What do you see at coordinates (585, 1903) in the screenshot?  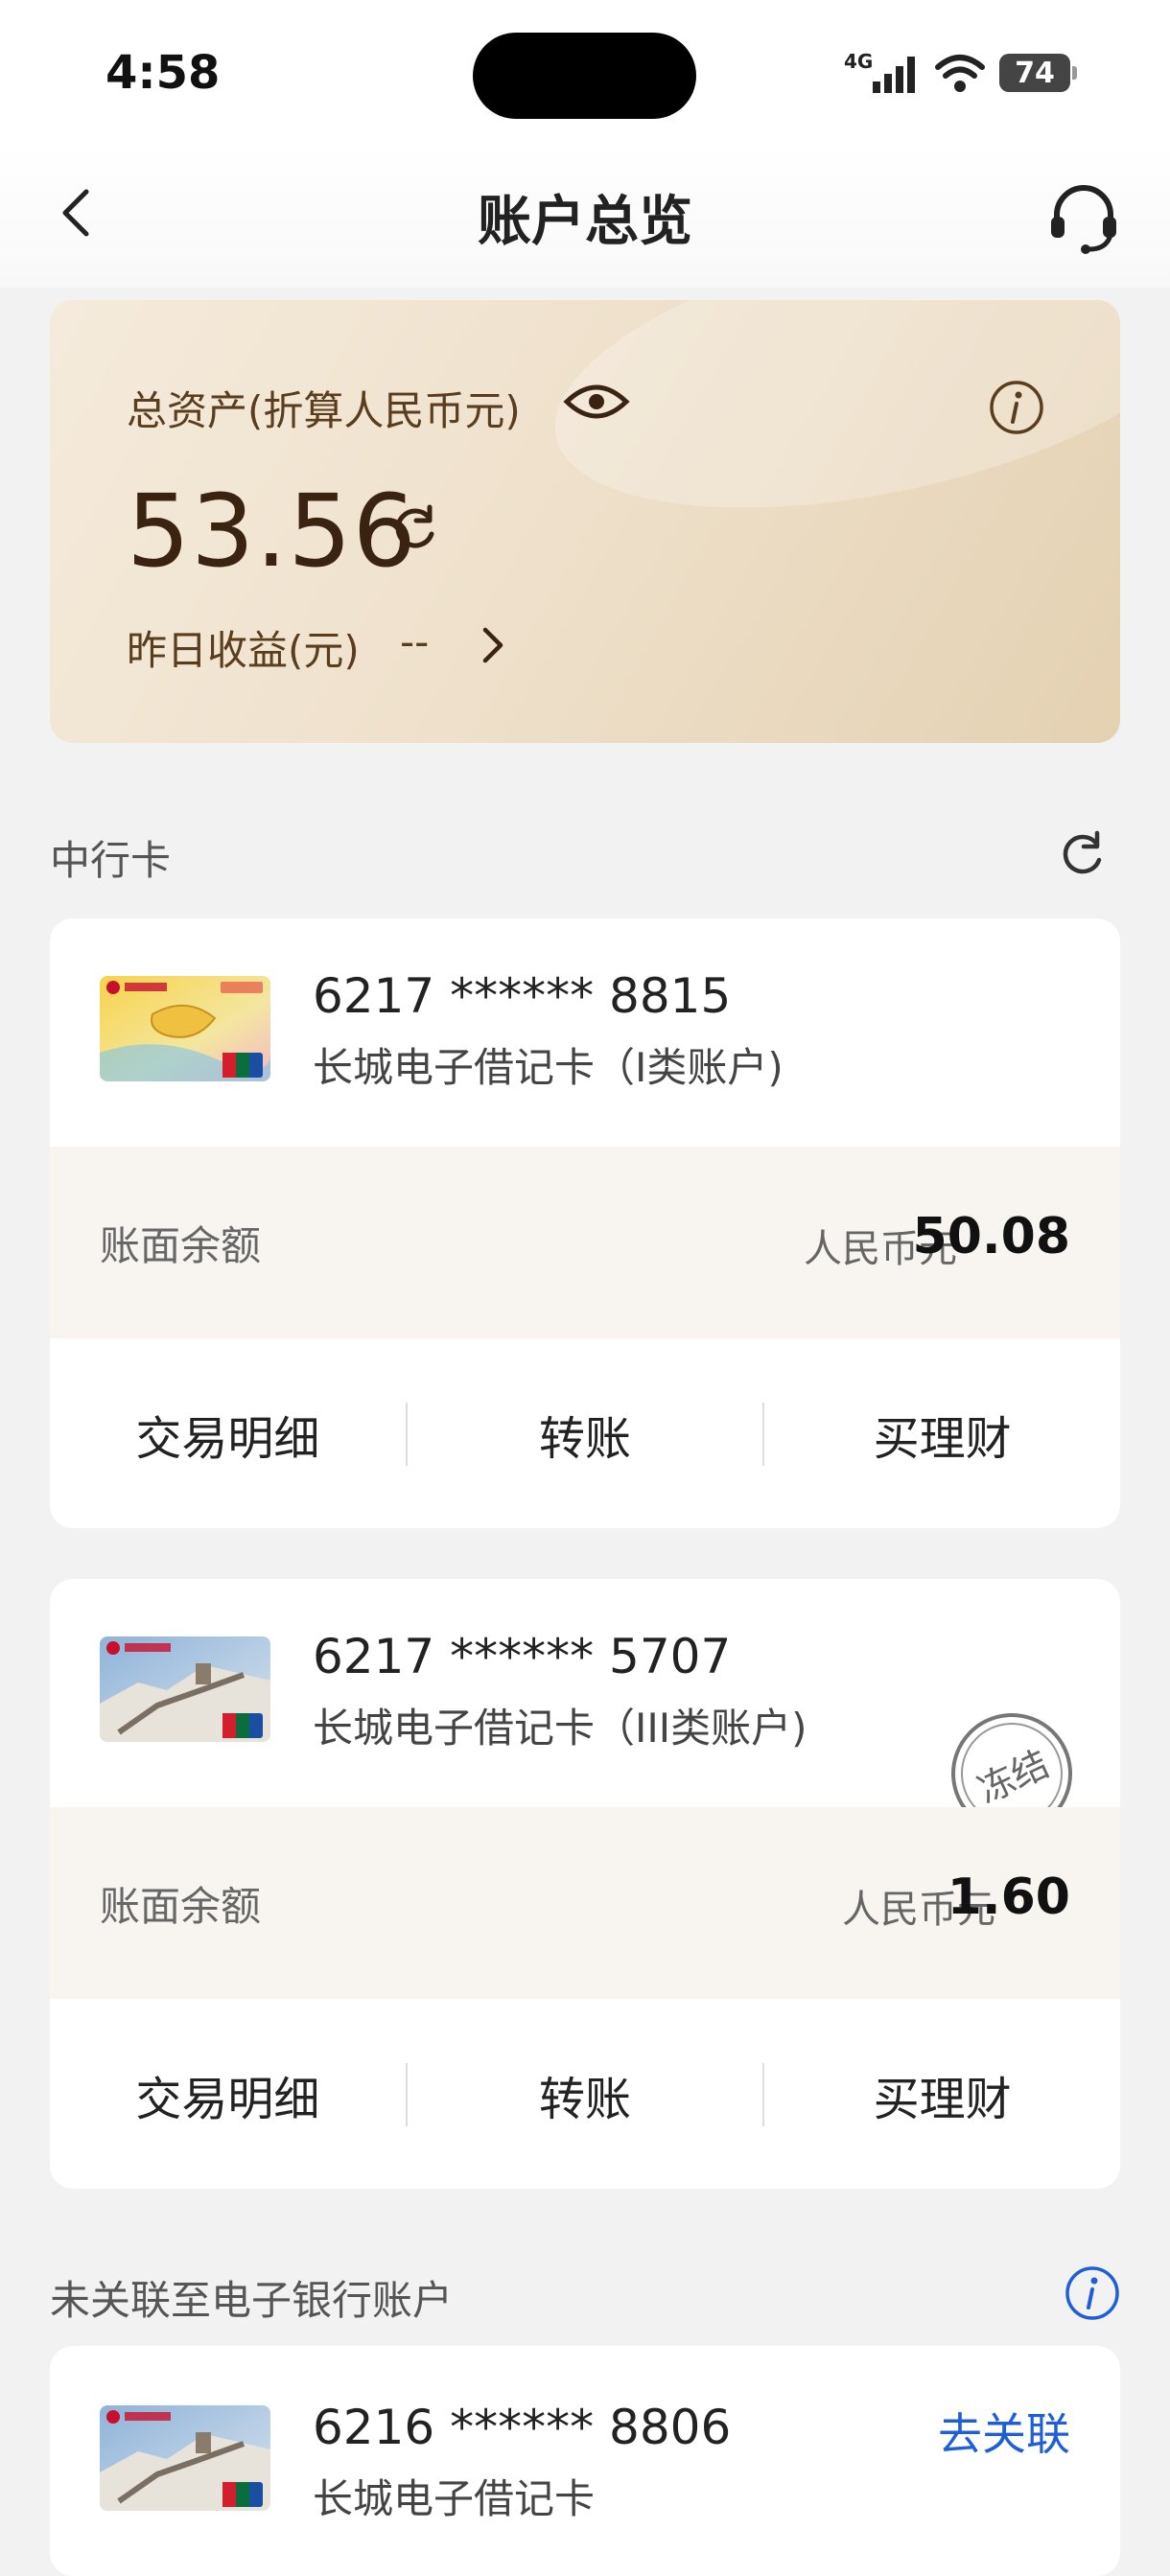 I see `balance-row: 账面余额 人民币元 1.60` at bounding box center [585, 1903].